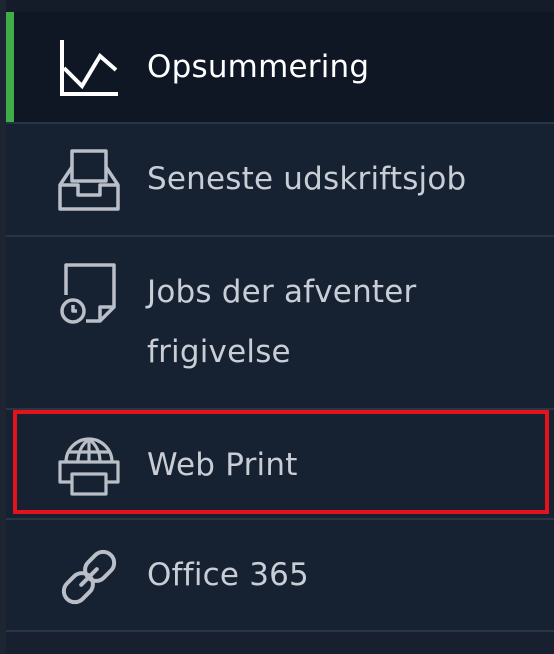 The height and width of the screenshot is (654, 554). What do you see at coordinates (219, 352) in the screenshot?
I see `sidebar-item-label-line2: frigivelse` at bounding box center [219, 352].